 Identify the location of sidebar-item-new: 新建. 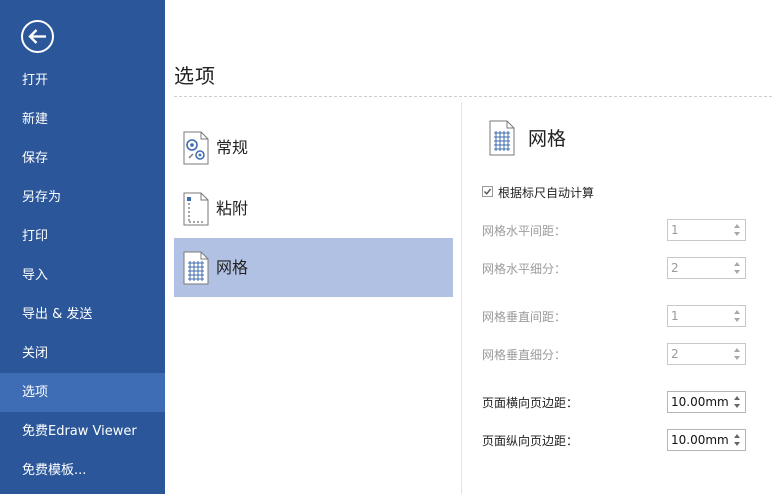
(82, 119).